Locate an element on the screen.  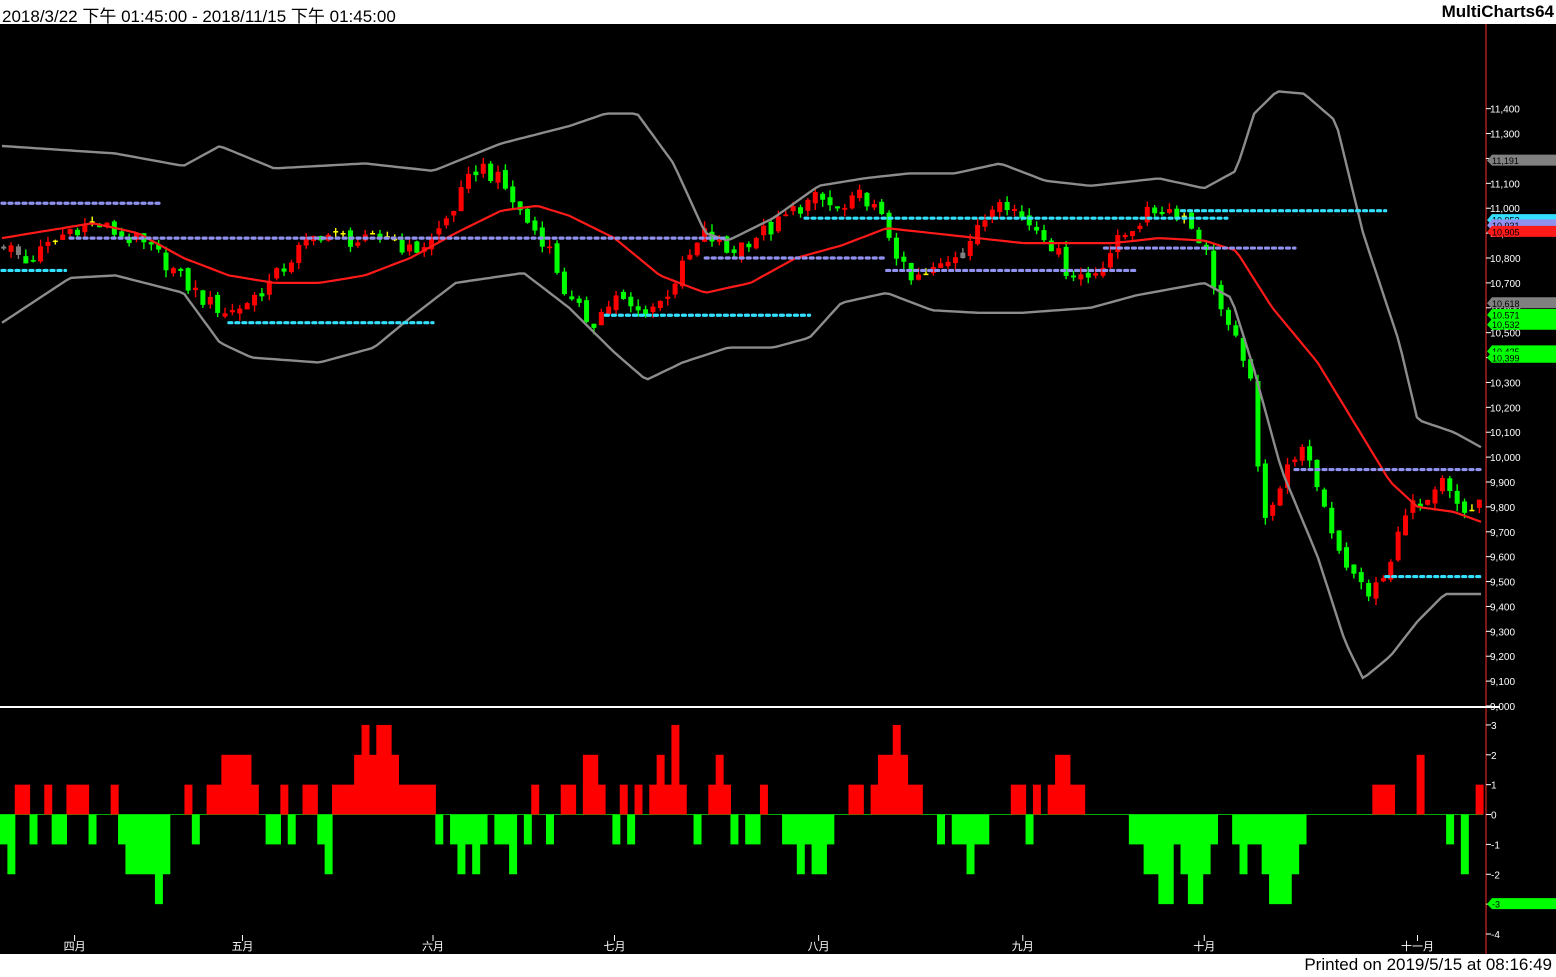
month-label: 九月 is located at coordinates (1023, 946).